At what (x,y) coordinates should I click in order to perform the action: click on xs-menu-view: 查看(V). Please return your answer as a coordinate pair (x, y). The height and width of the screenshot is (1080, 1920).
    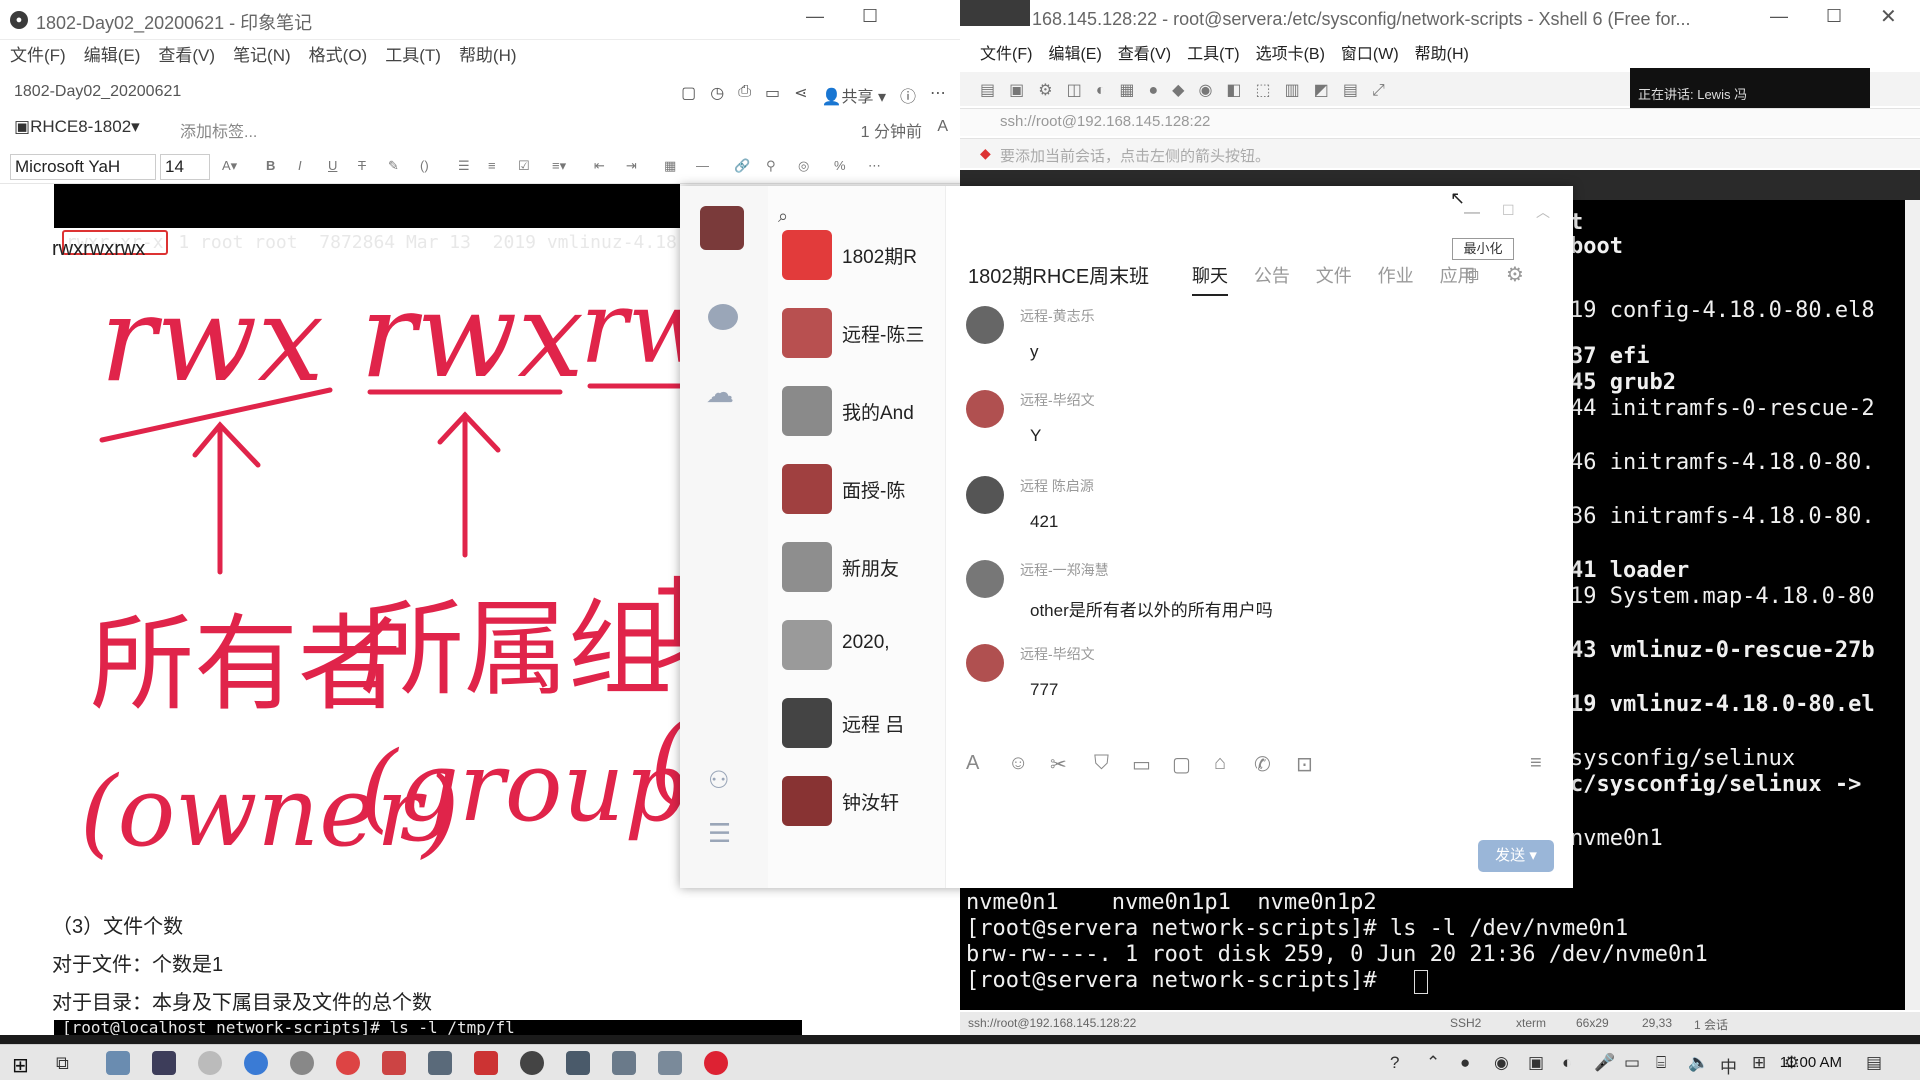
    Looking at the image, I should click on (1144, 55).